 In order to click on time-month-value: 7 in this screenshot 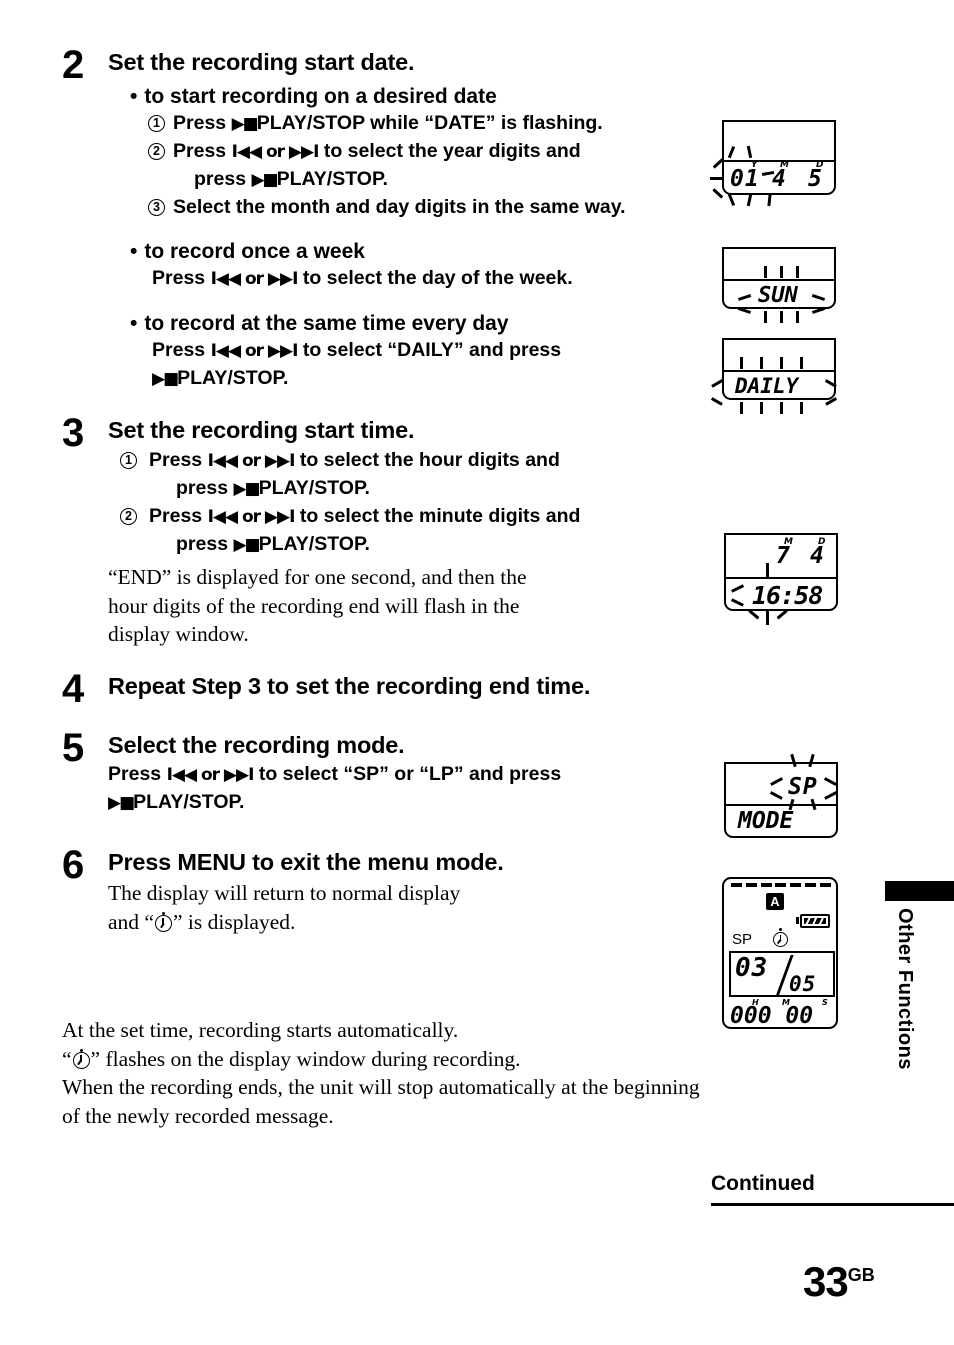, I will do `click(783, 556)`.